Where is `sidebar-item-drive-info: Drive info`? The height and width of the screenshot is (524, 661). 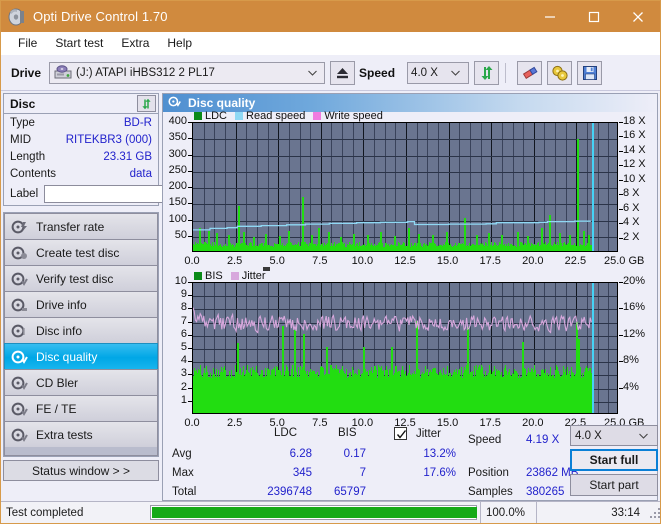 sidebar-item-drive-info: Drive info is located at coordinates (81, 304).